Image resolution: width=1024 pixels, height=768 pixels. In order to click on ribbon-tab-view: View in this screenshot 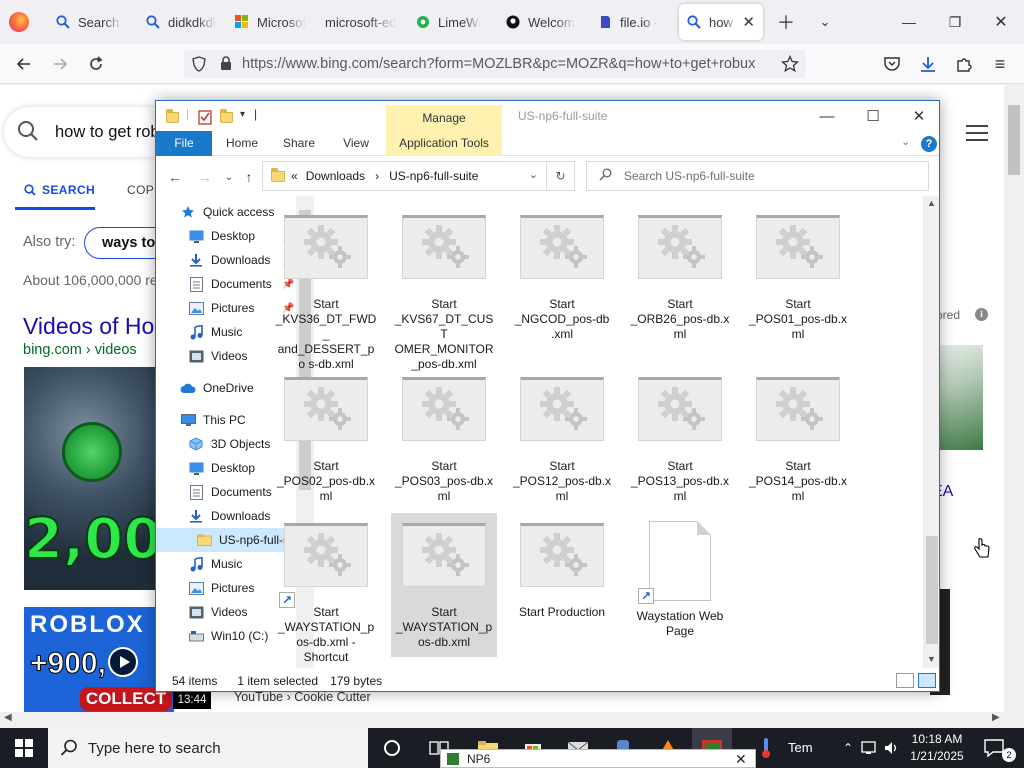, I will do `click(356, 143)`.